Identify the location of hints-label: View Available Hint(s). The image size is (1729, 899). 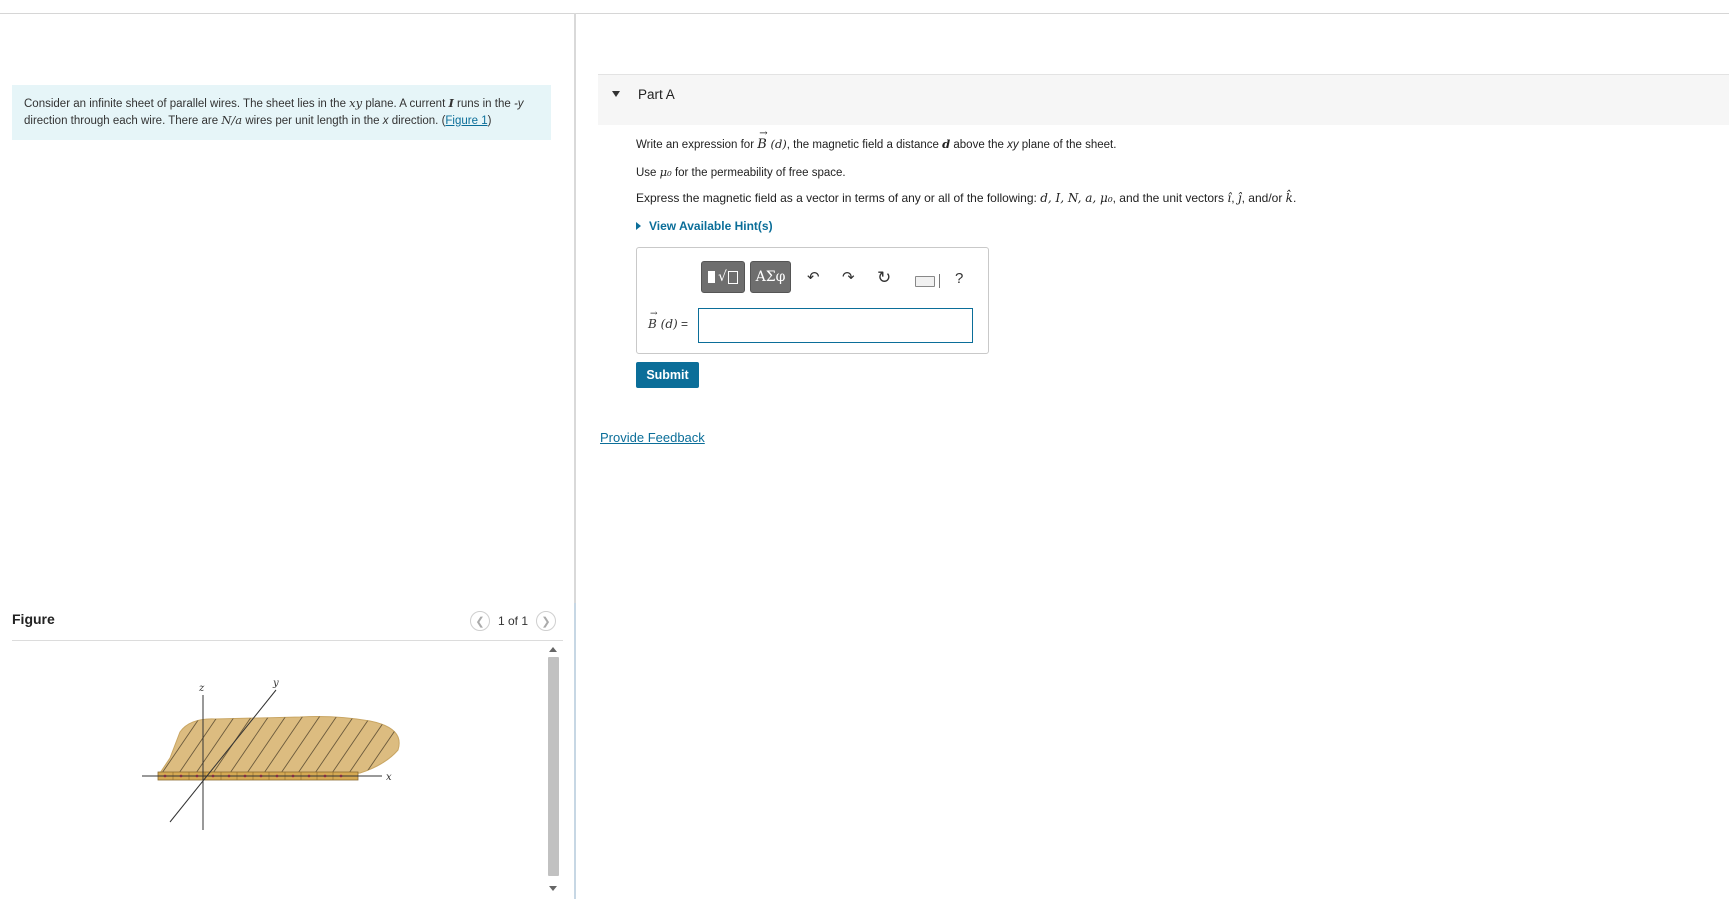
(711, 226).